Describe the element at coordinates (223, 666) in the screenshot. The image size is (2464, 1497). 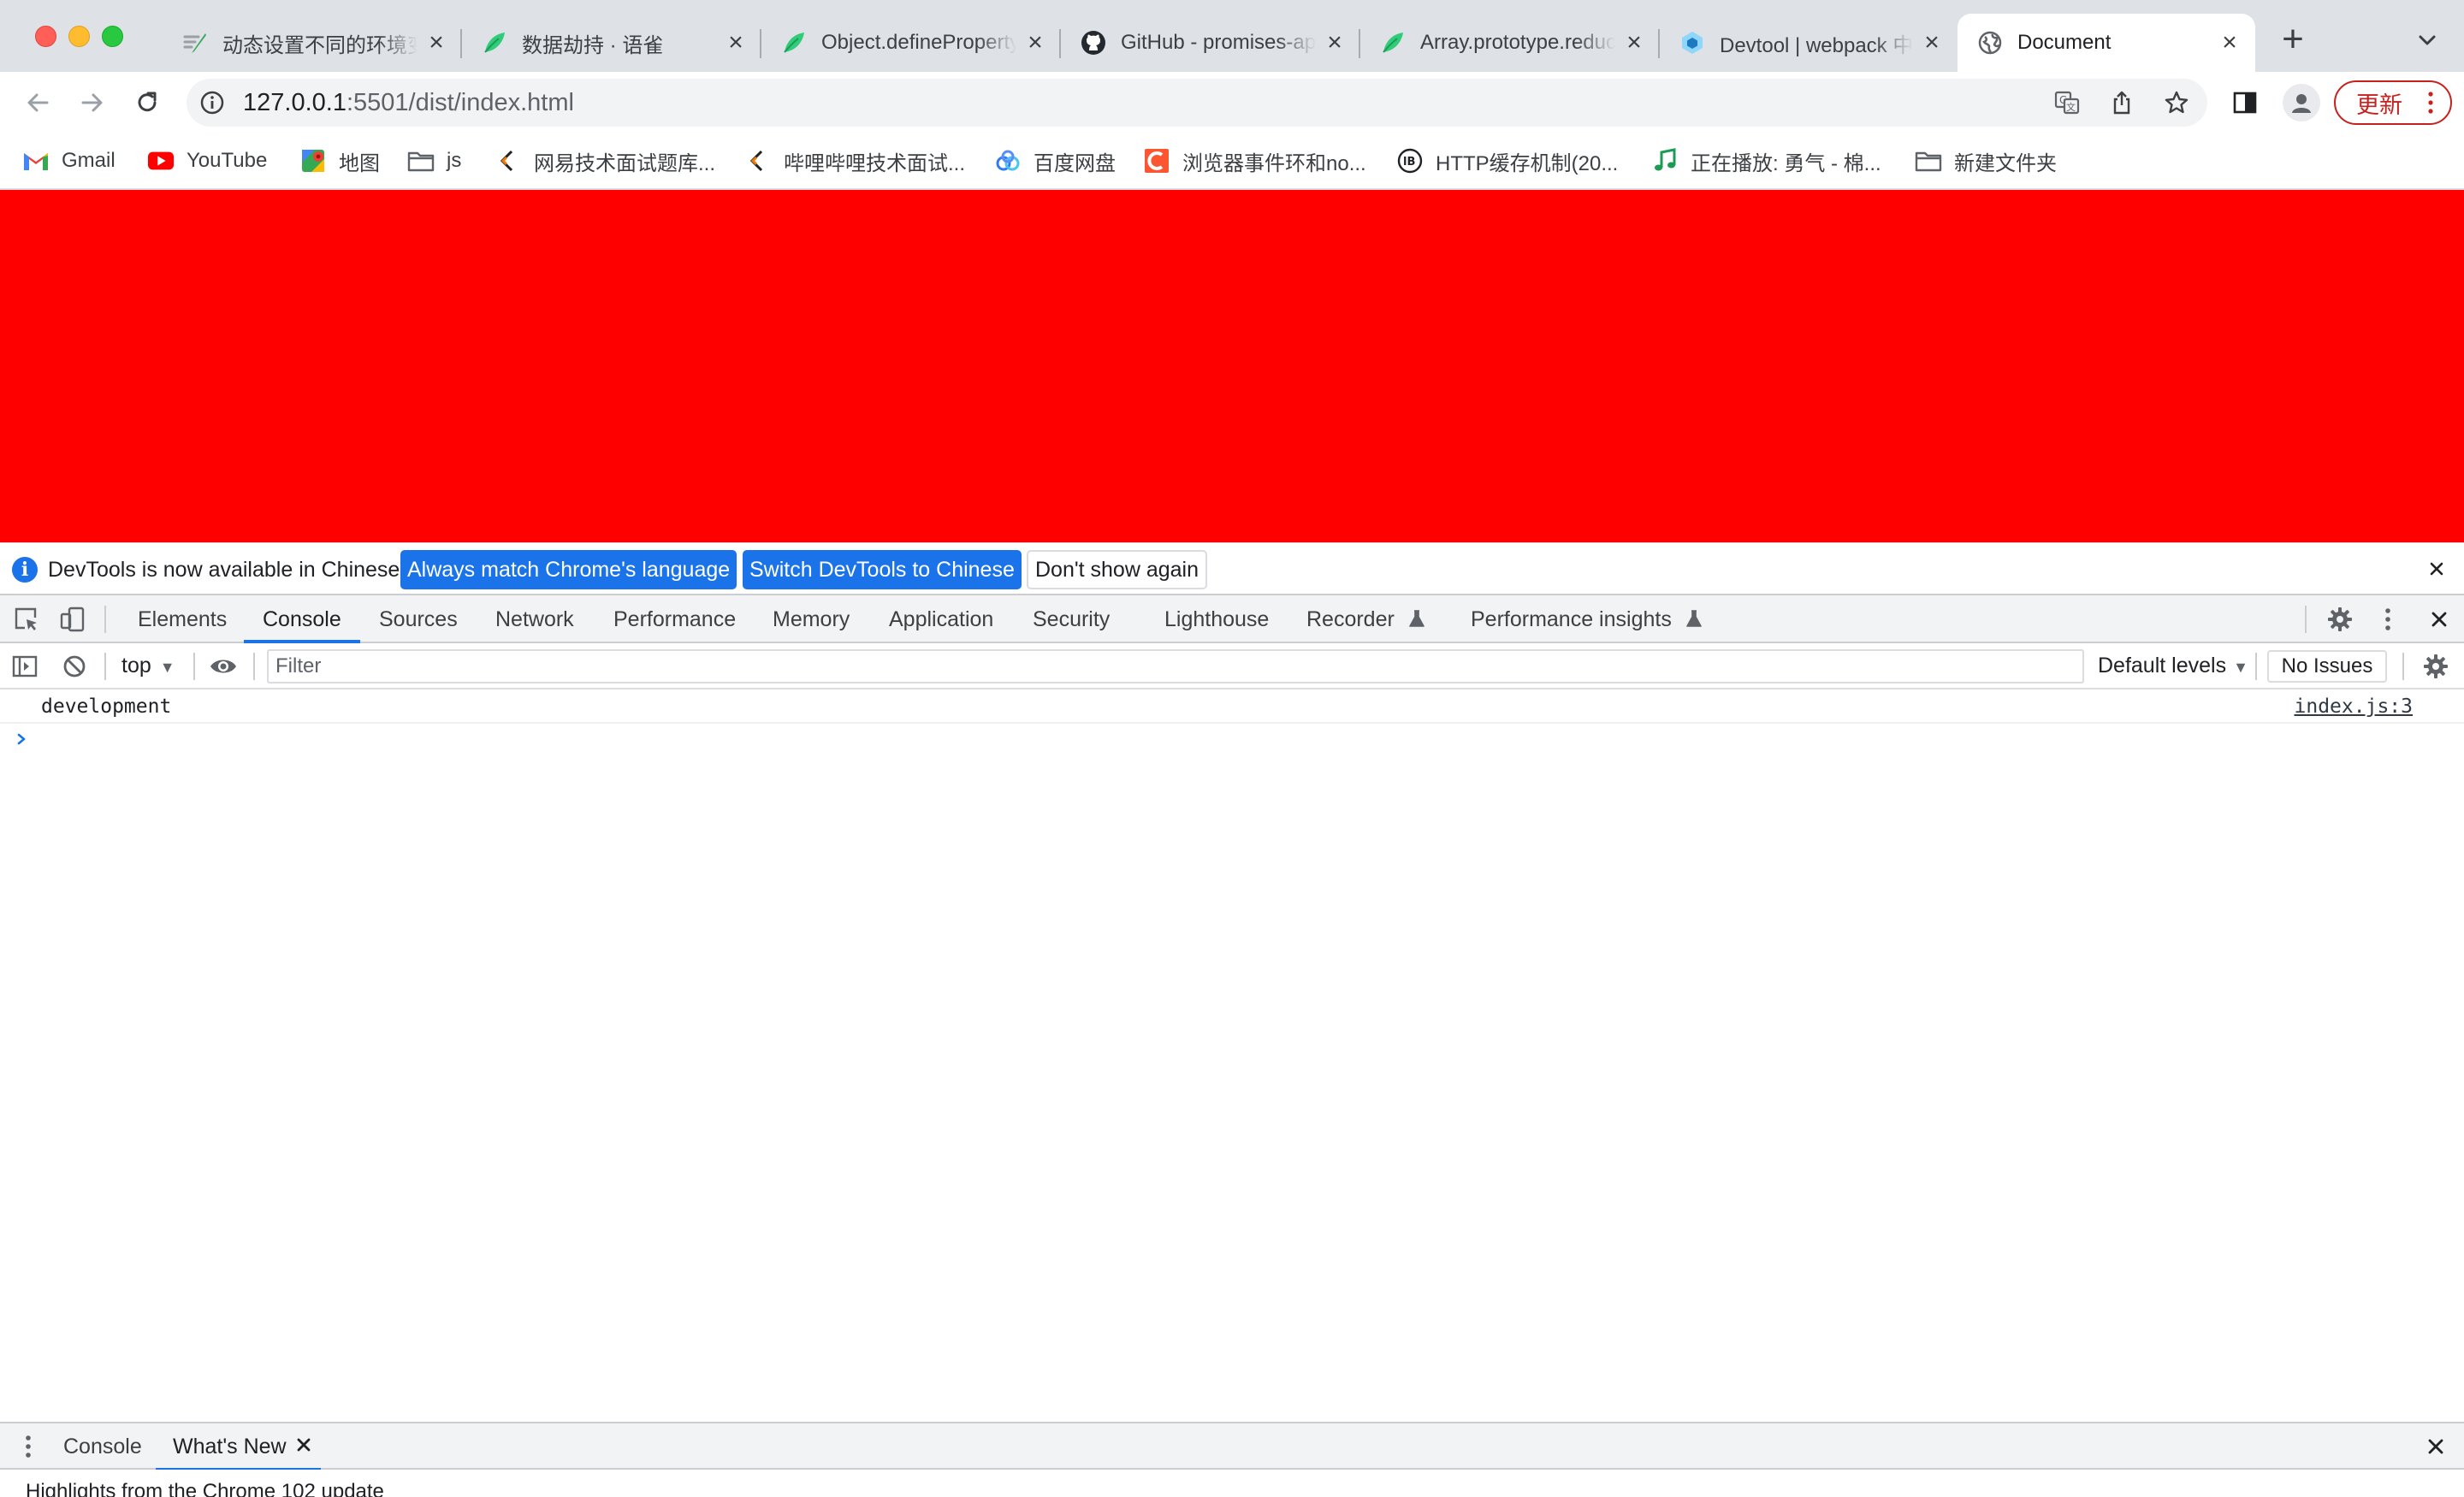
I see `eye-icon` at that location.